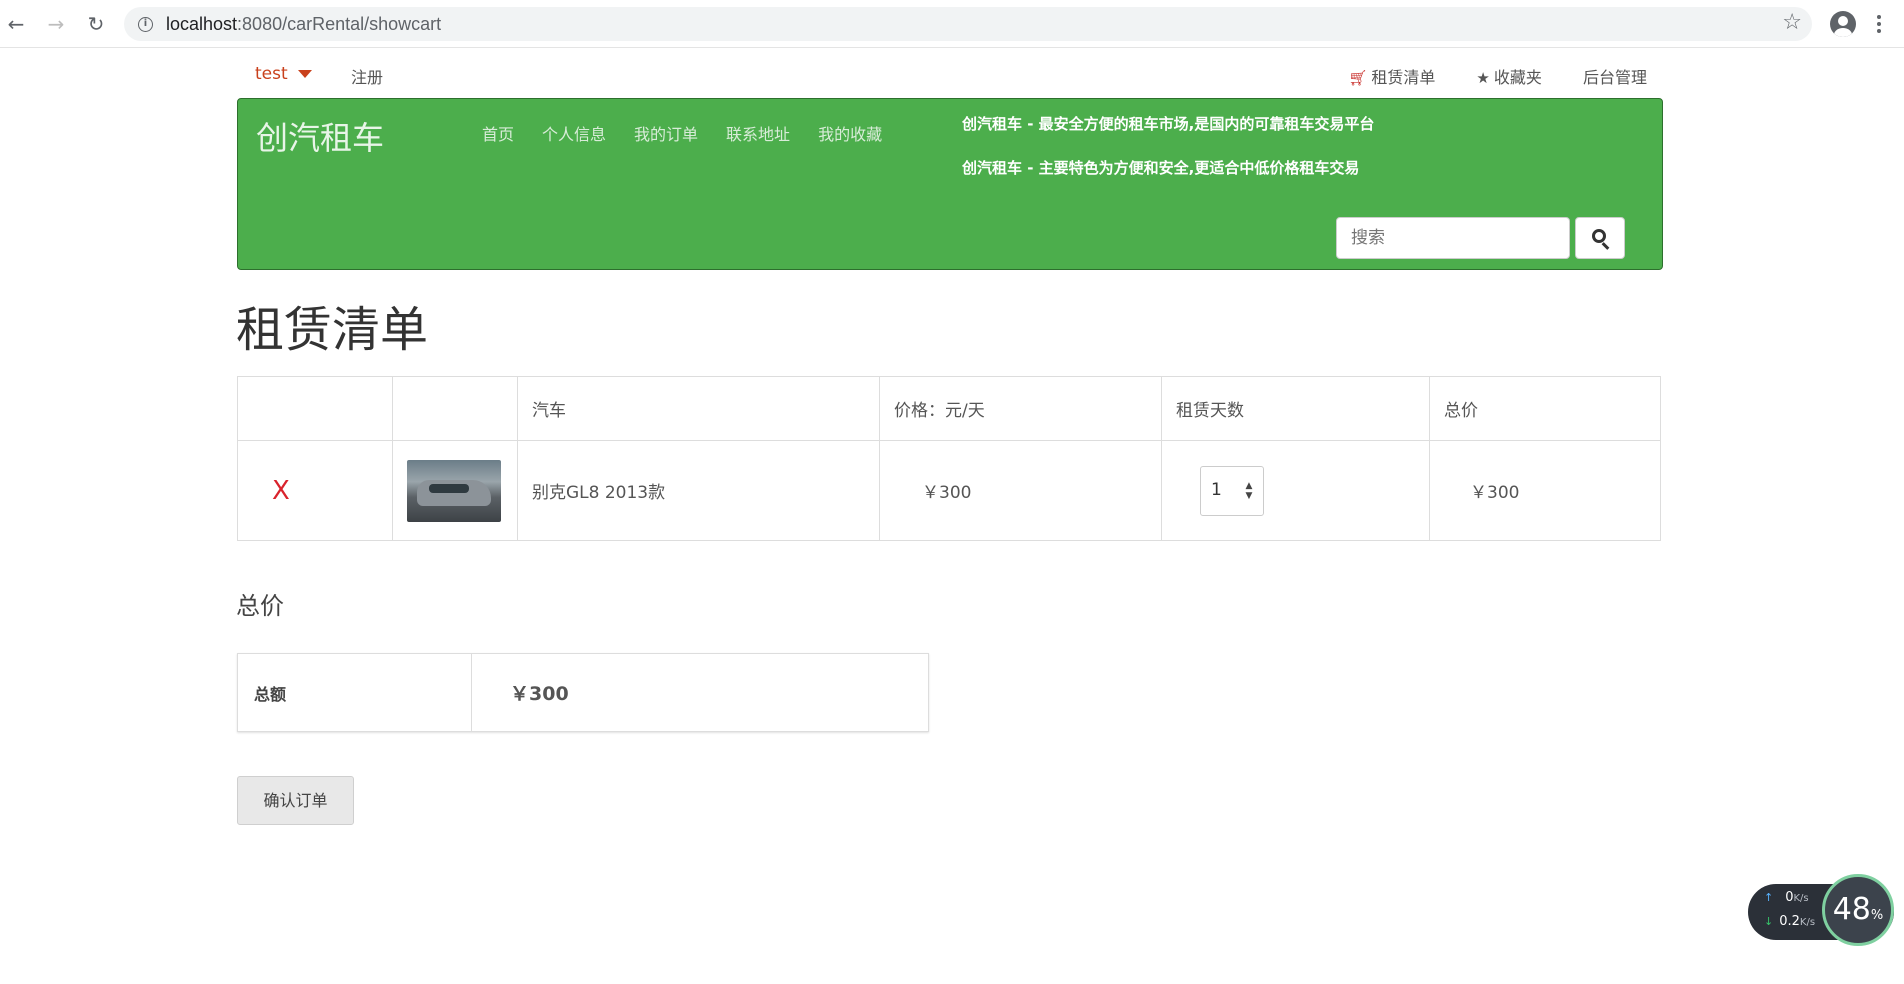 The height and width of the screenshot is (984, 1904). What do you see at coordinates (574, 134) in the screenshot?
I see `nav-profile: 个人信息` at bounding box center [574, 134].